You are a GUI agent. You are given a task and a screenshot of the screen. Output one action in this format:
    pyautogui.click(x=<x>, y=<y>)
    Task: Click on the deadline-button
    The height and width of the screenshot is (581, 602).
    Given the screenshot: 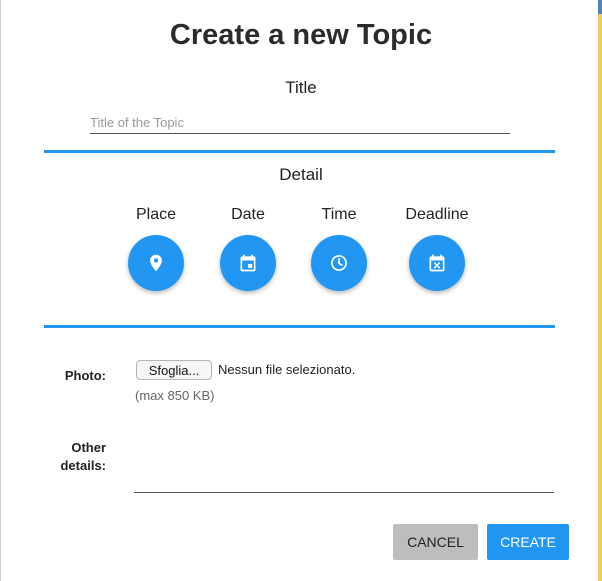 What is the action you would take?
    pyautogui.click(x=437, y=263)
    